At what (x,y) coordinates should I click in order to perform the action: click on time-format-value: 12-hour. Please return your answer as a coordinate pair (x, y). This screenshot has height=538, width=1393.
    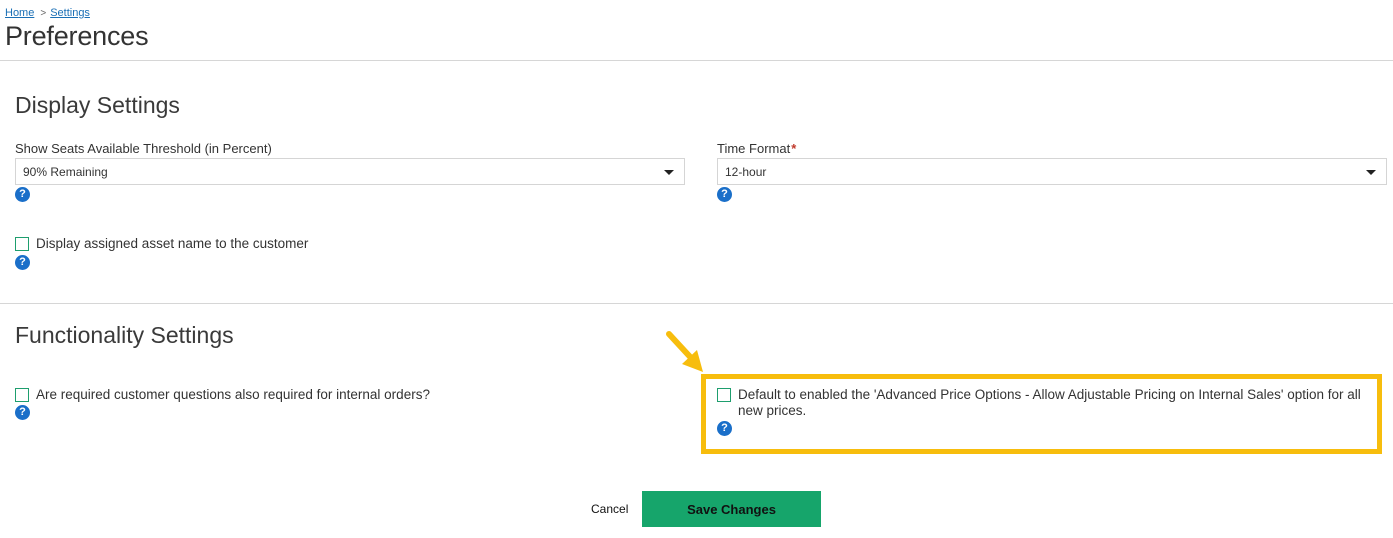
    Looking at the image, I should click on (746, 172).